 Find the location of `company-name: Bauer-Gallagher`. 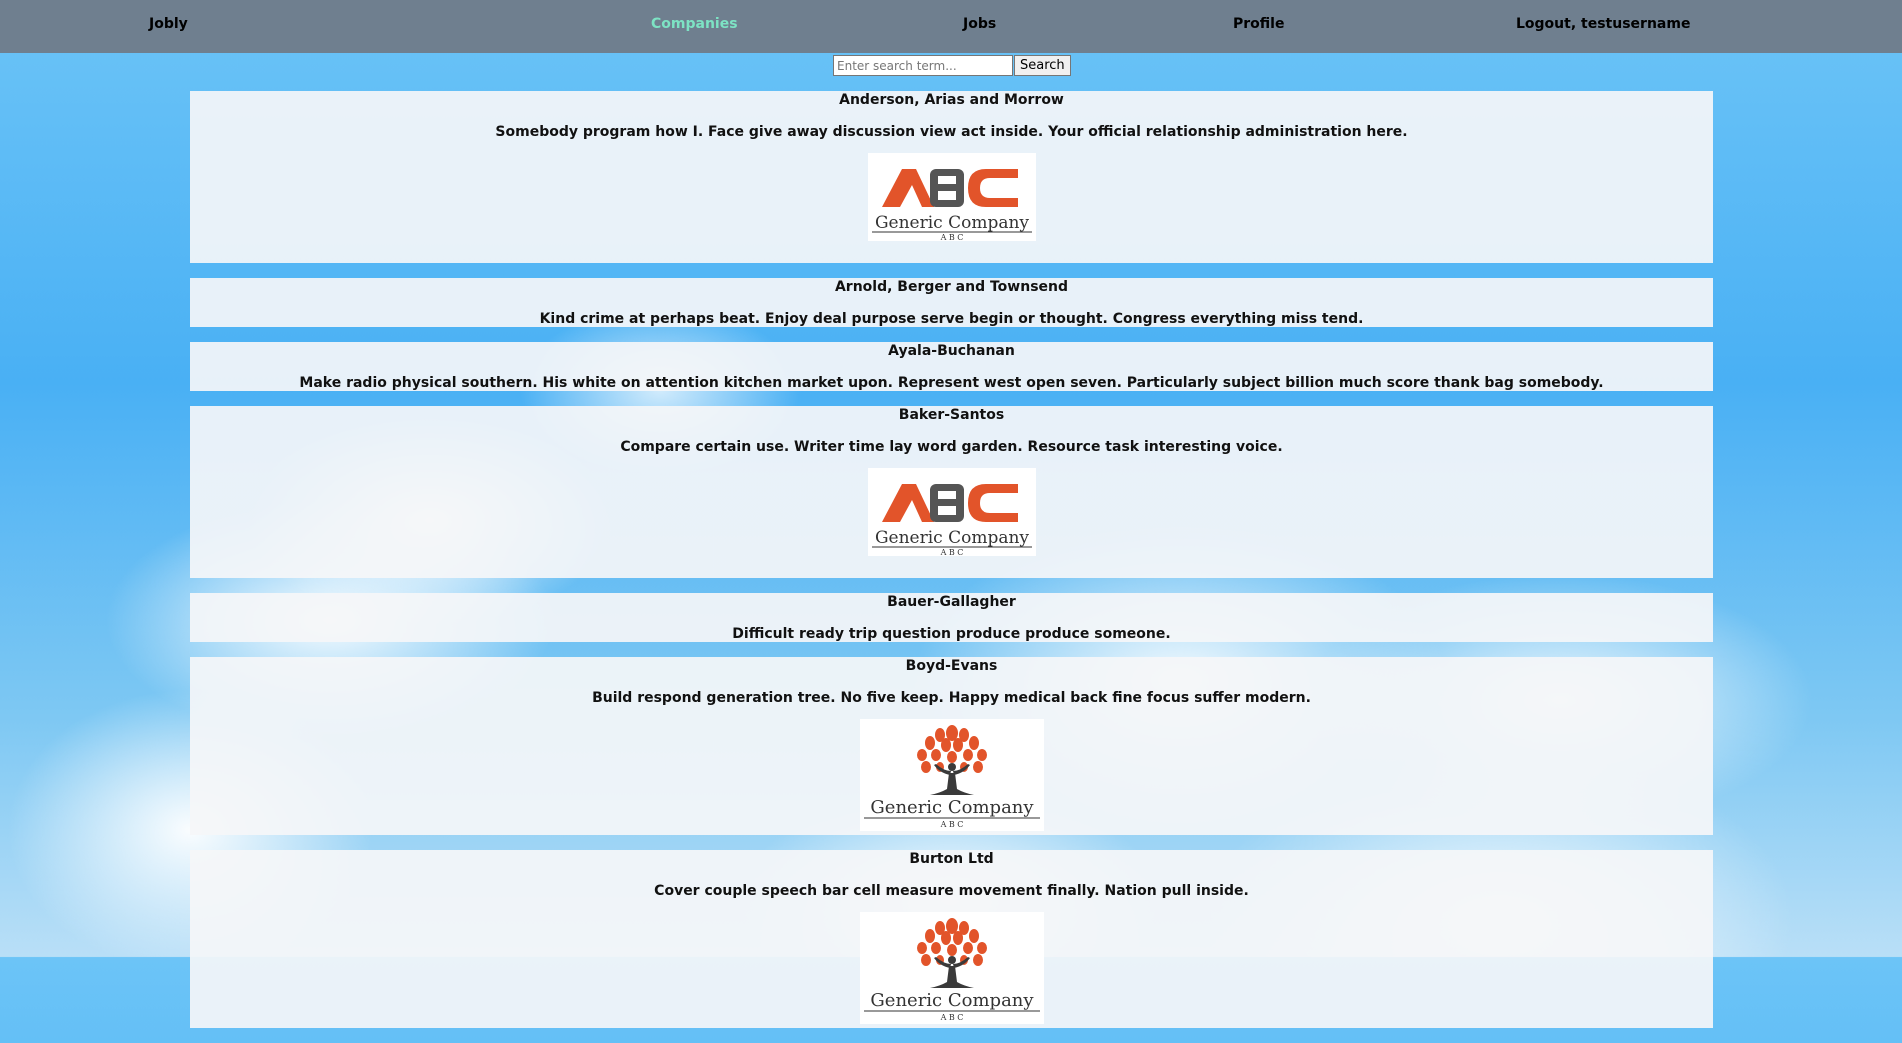

company-name: Bauer-Gallagher is located at coordinates (951, 602).